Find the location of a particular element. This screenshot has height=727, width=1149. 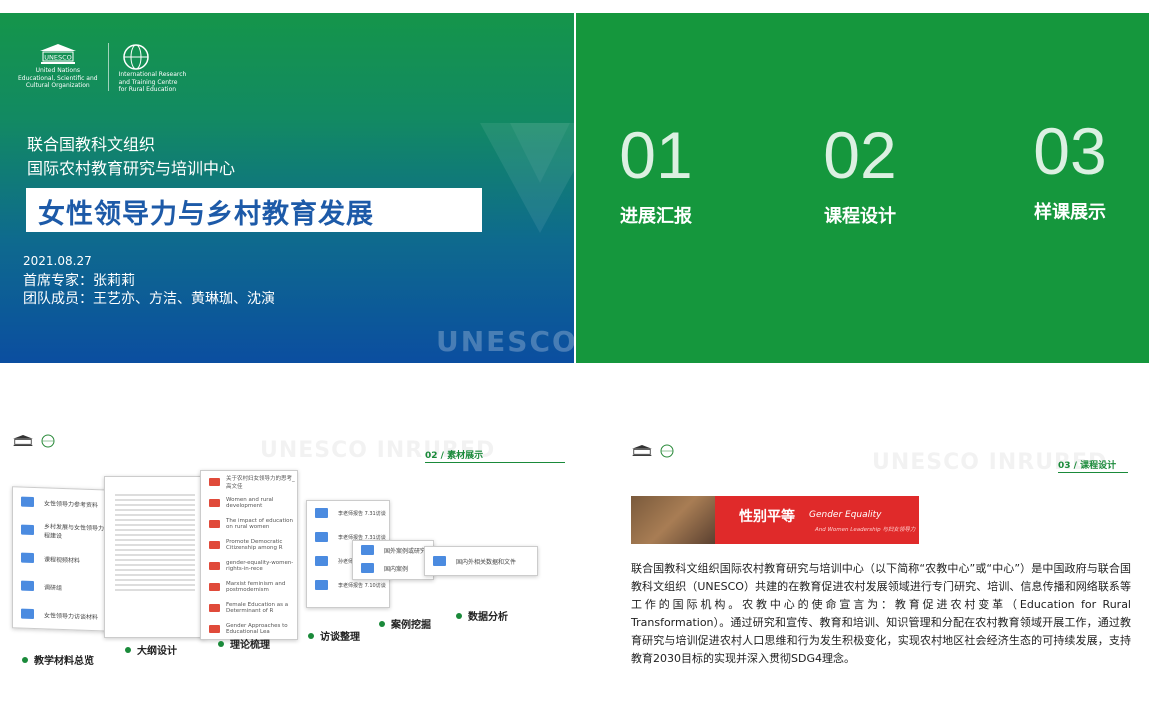

list-item: Women and rural development is located at coordinates (249, 502).